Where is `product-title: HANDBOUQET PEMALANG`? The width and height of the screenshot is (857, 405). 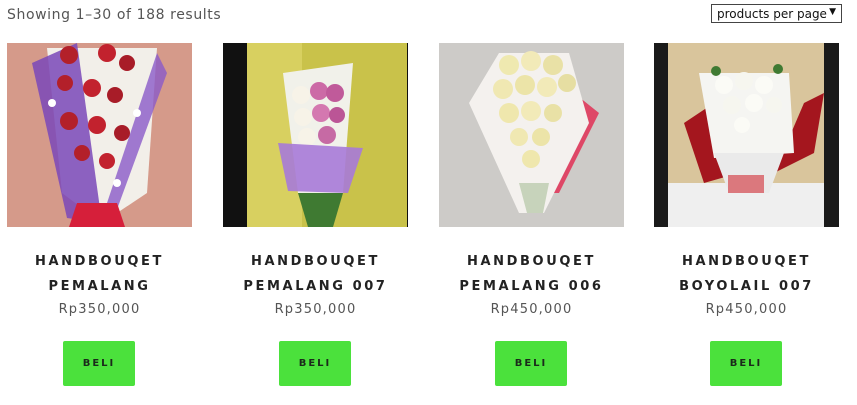
product-title: HANDBOUQET PEMALANG is located at coordinates (99, 274).